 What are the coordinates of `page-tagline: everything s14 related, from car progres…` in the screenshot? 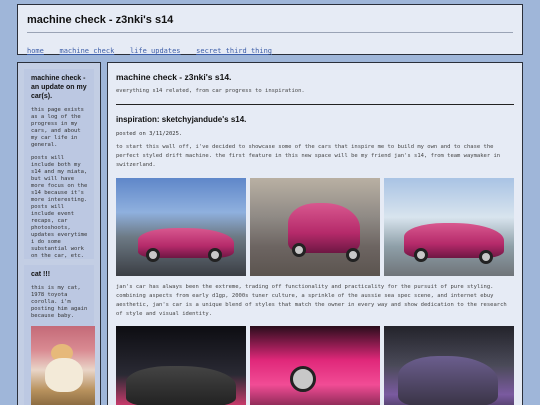 It's located at (210, 91).